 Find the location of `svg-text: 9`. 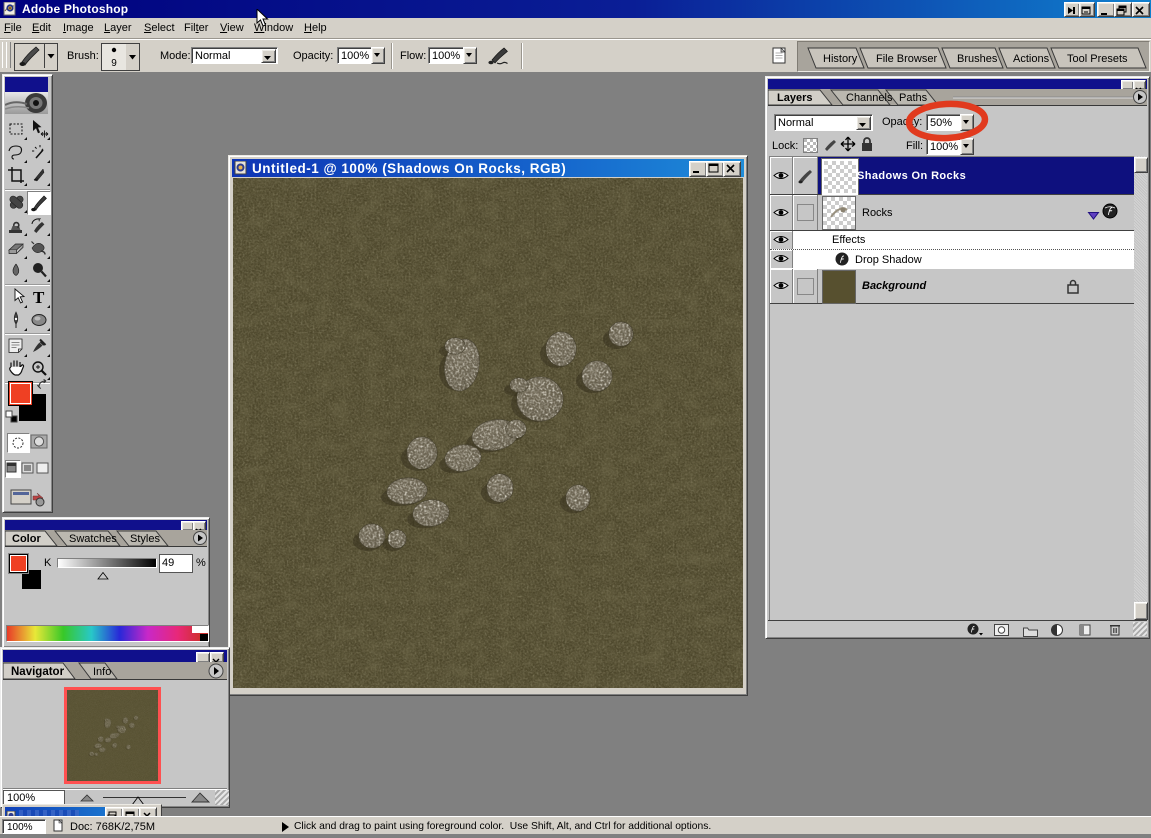

svg-text: 9 is located at coordinates (114, 63).